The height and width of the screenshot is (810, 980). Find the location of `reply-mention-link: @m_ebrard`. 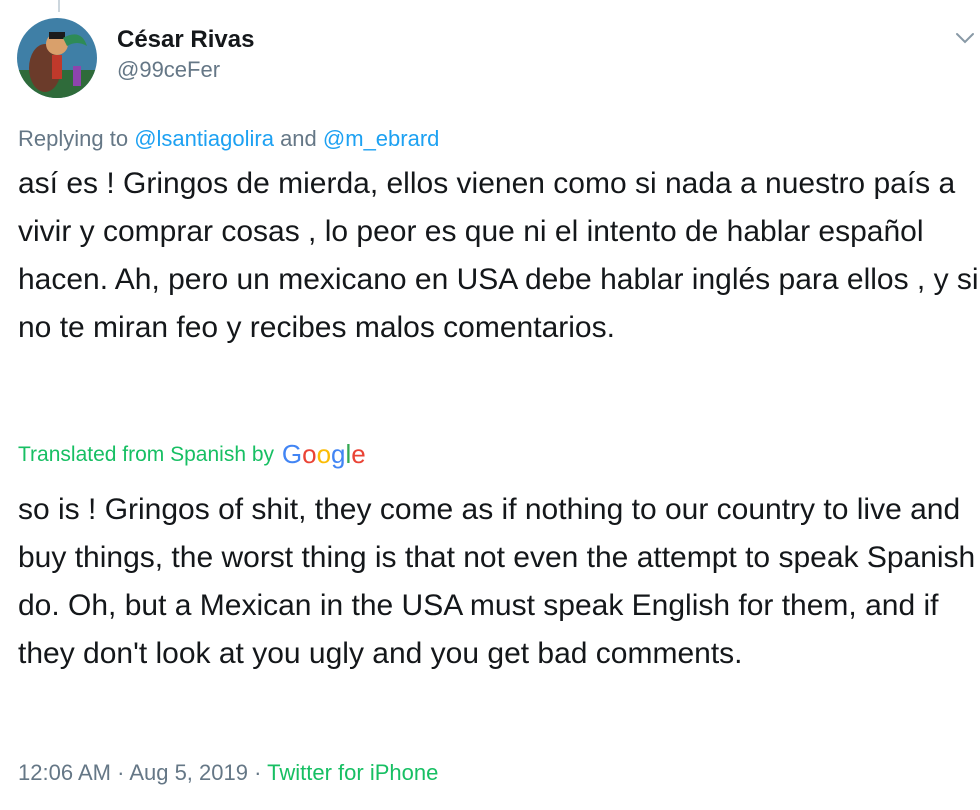

reply-mention-link: @m_ebrard is located at coordinates (381, 138).